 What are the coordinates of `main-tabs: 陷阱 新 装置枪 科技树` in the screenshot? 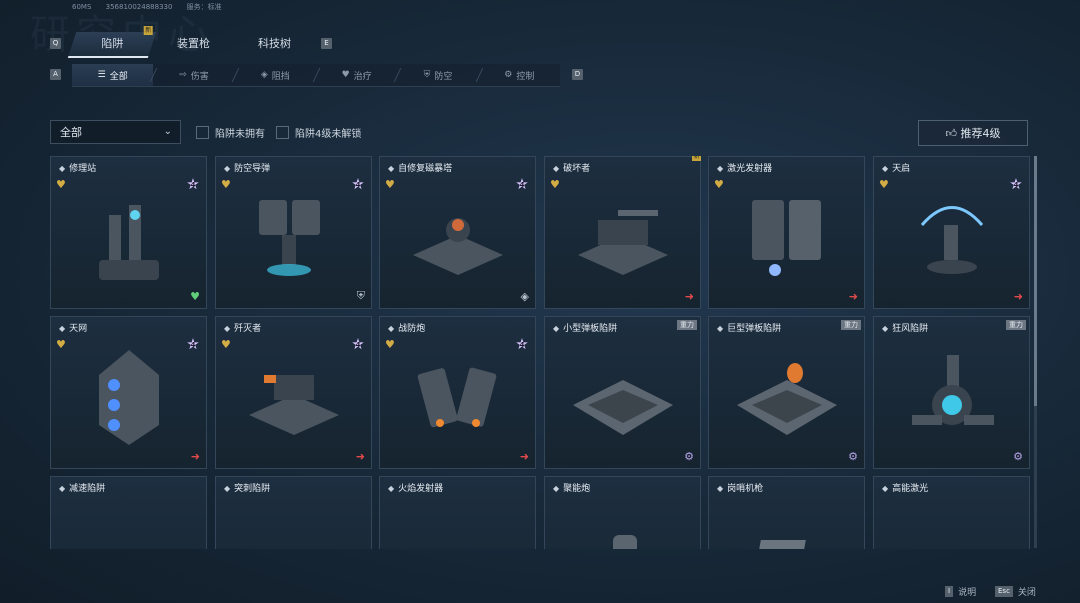 It's located at (192, 42).